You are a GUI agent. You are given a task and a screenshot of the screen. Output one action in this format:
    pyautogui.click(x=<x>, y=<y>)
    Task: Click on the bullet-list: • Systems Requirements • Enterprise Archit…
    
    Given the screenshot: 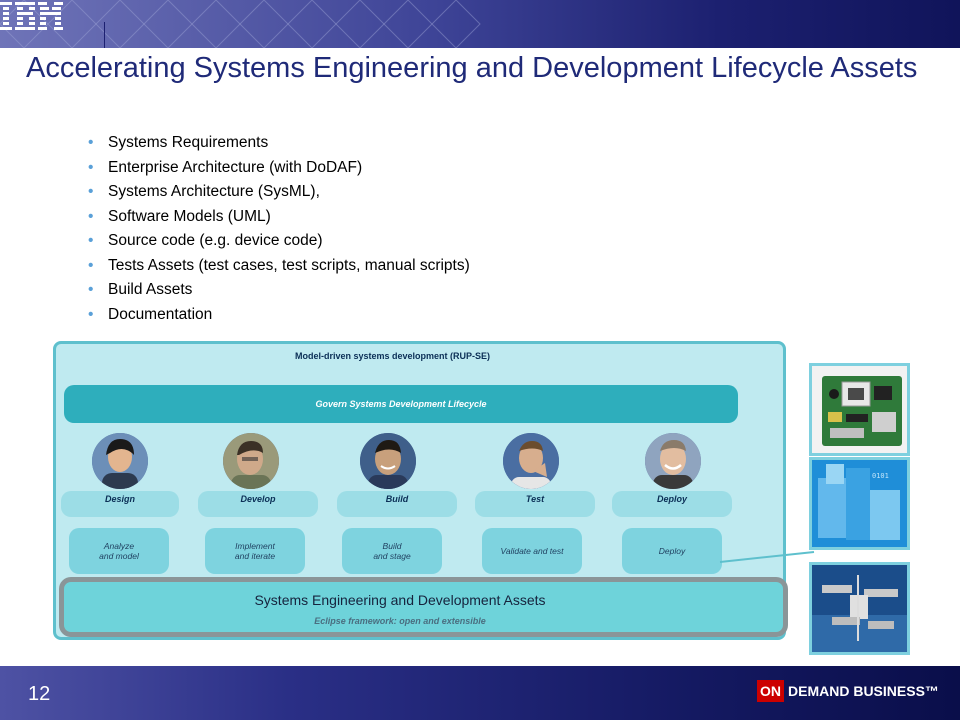 What is the action you would take?
    pyautogui.click(x=279, y=229)
    